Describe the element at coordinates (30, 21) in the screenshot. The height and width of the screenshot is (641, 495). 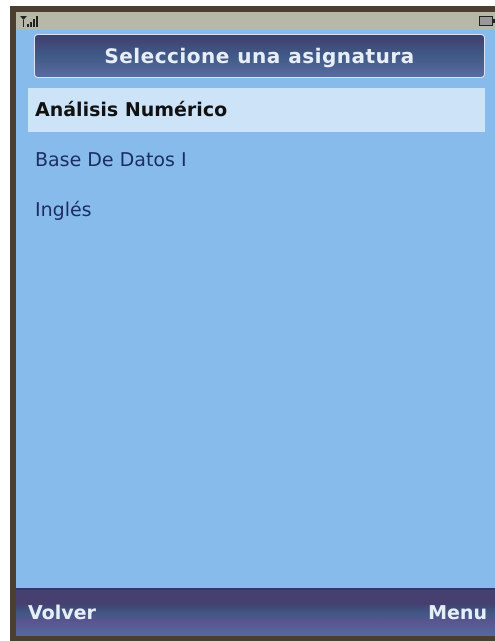
I see `signal-icon` at that location.